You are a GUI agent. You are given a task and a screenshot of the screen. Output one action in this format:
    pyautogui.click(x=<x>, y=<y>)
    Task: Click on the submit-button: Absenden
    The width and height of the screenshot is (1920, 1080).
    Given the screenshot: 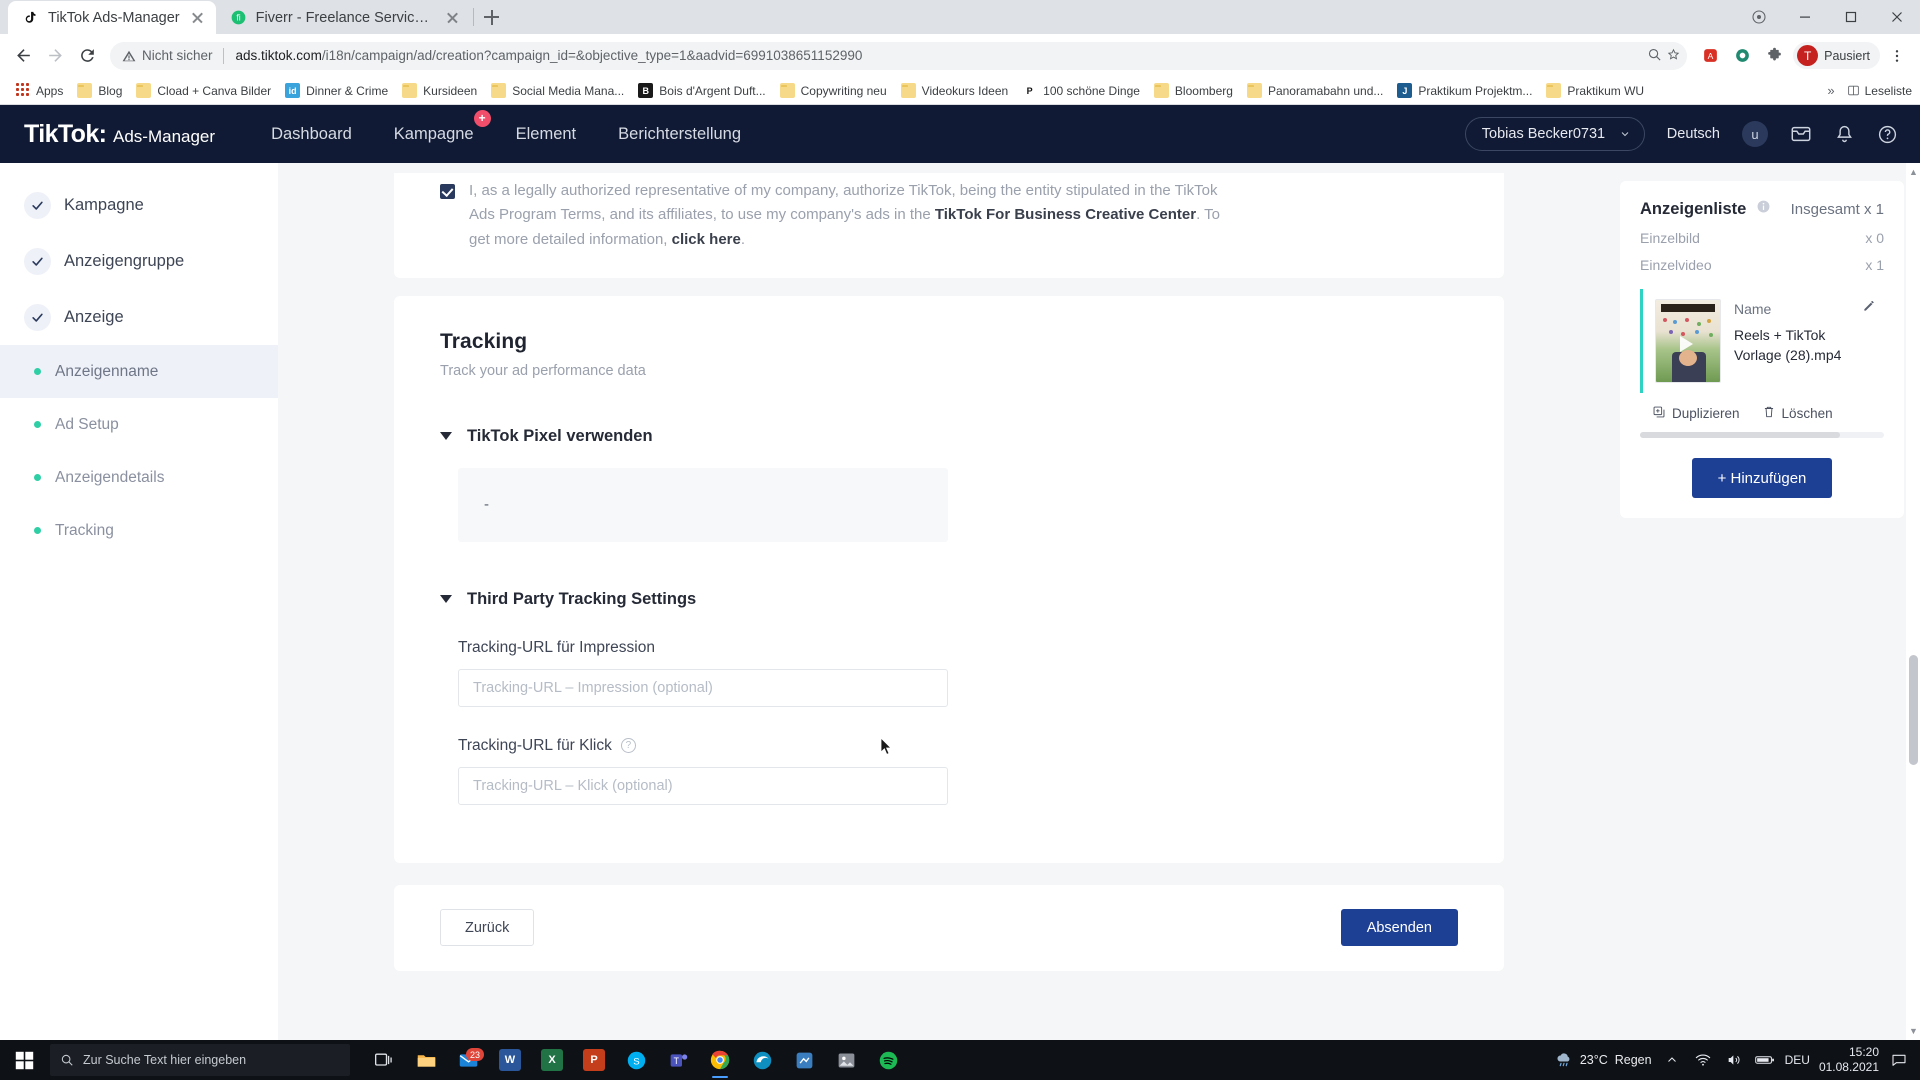 What is the action you would take?
    pyautogui.click(x=1399, y=928)
    